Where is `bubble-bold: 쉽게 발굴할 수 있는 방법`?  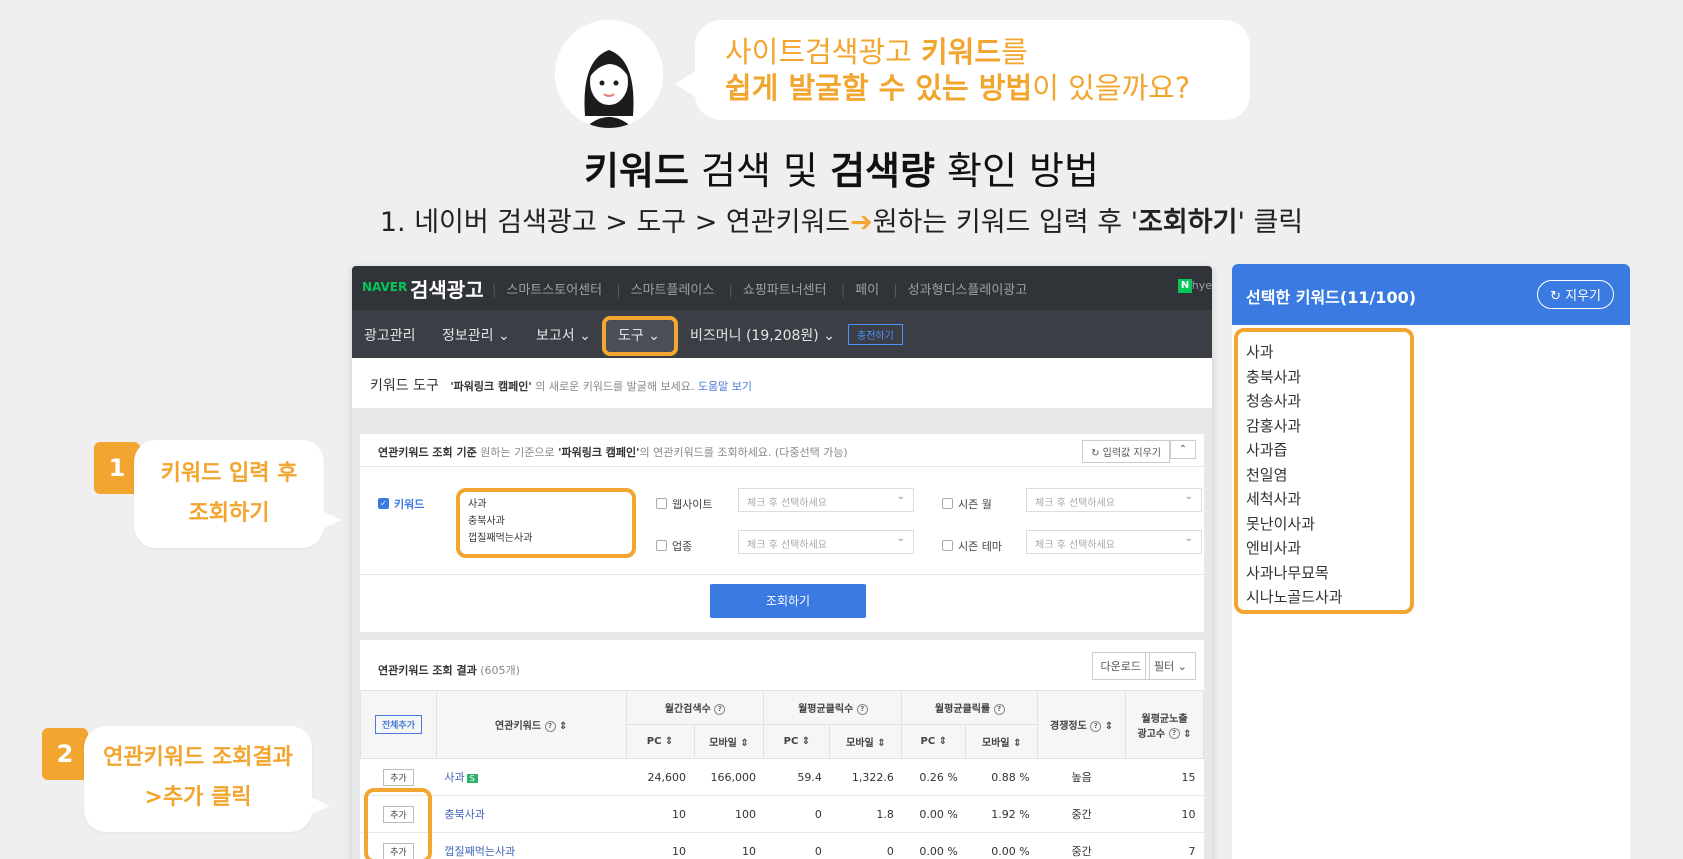
bubble-bold: 쉽게 발굴할 수 있는 방법 is located at coordinates (879, 88).